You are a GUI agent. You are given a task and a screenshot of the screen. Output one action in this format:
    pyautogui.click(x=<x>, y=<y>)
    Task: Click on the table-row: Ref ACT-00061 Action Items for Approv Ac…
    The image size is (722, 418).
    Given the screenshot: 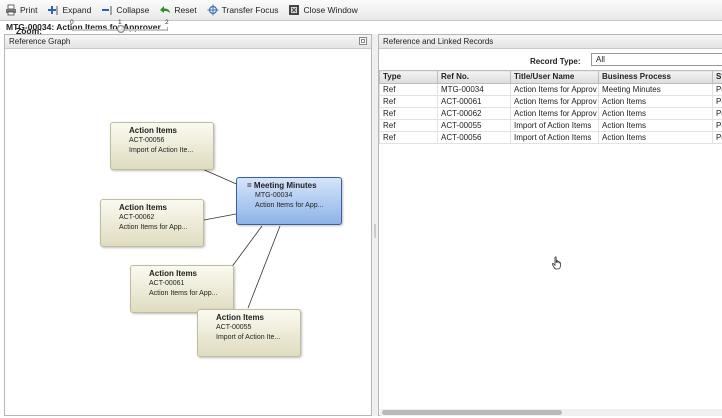 What is the action you would take?
    pyautogui.click(x=550, y=101)
    